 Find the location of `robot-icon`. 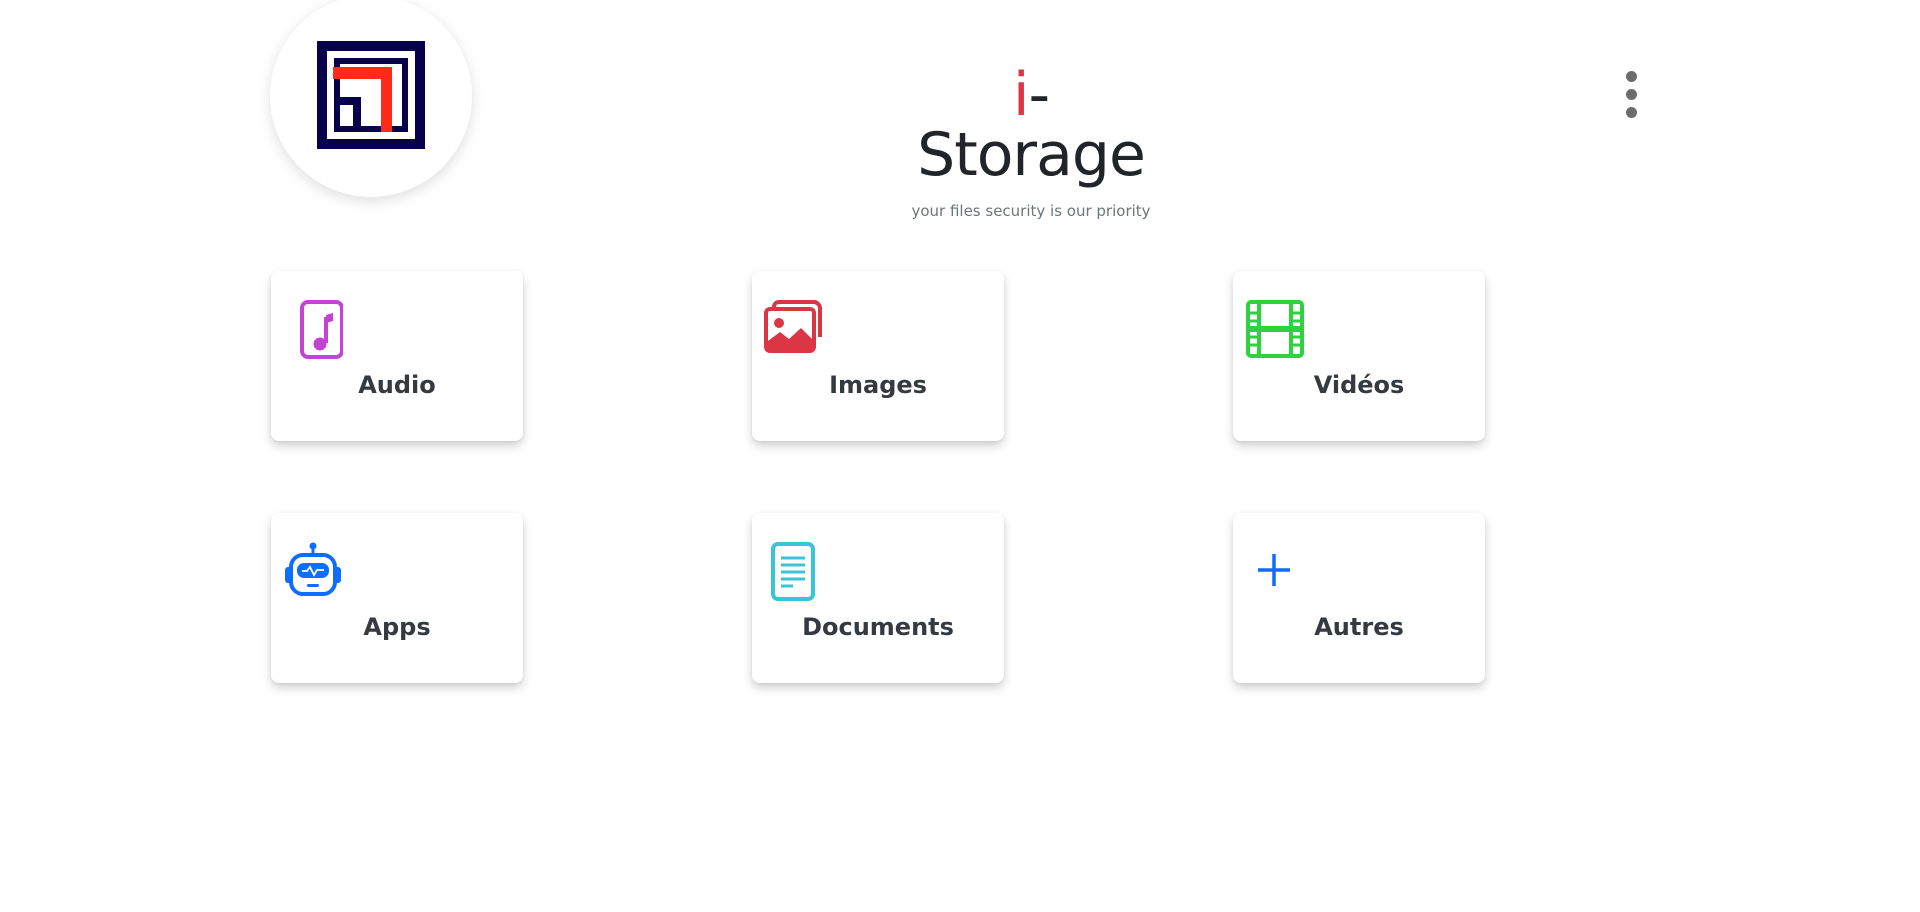

robot-icon is located at coordinates (313, 569).